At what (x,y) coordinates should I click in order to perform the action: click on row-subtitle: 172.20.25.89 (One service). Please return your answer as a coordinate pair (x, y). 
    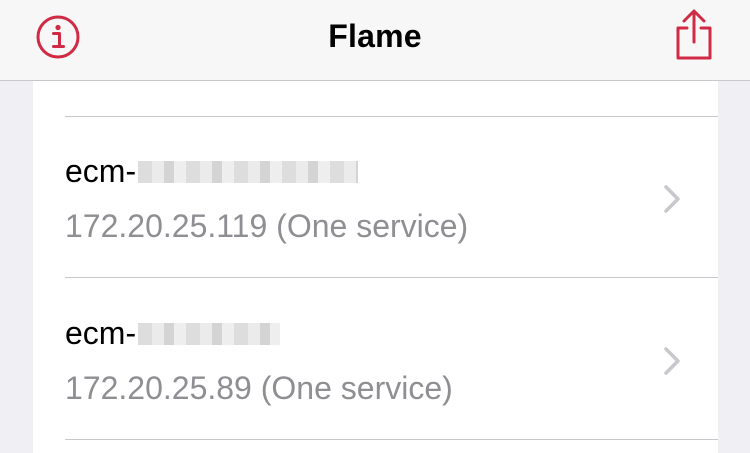
    Looking at the image, I should click on (259, 388).